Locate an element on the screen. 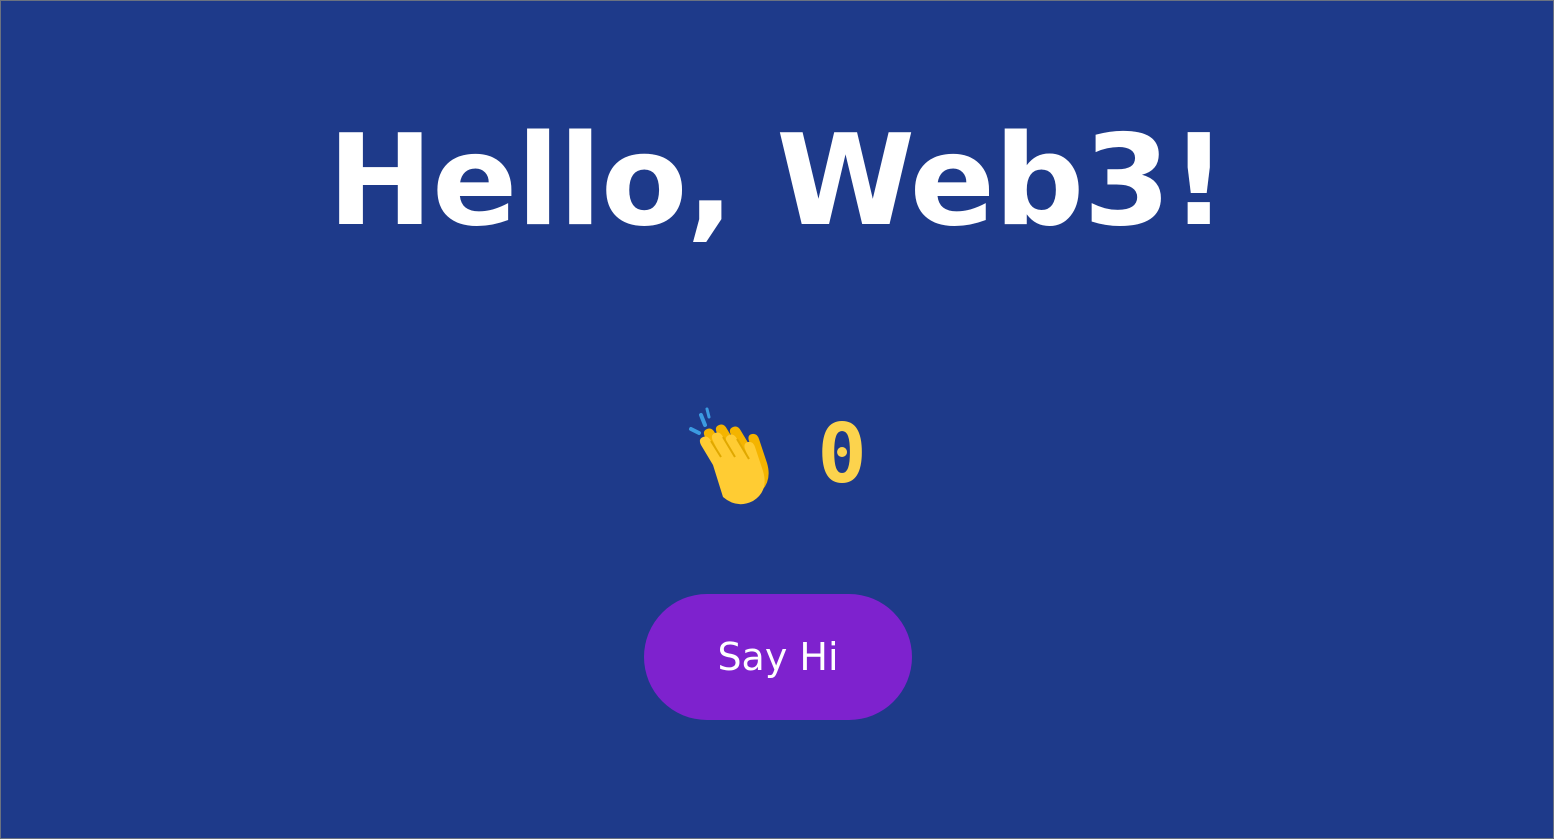  clap-counter: 0 is located at coordinates (777, 455).